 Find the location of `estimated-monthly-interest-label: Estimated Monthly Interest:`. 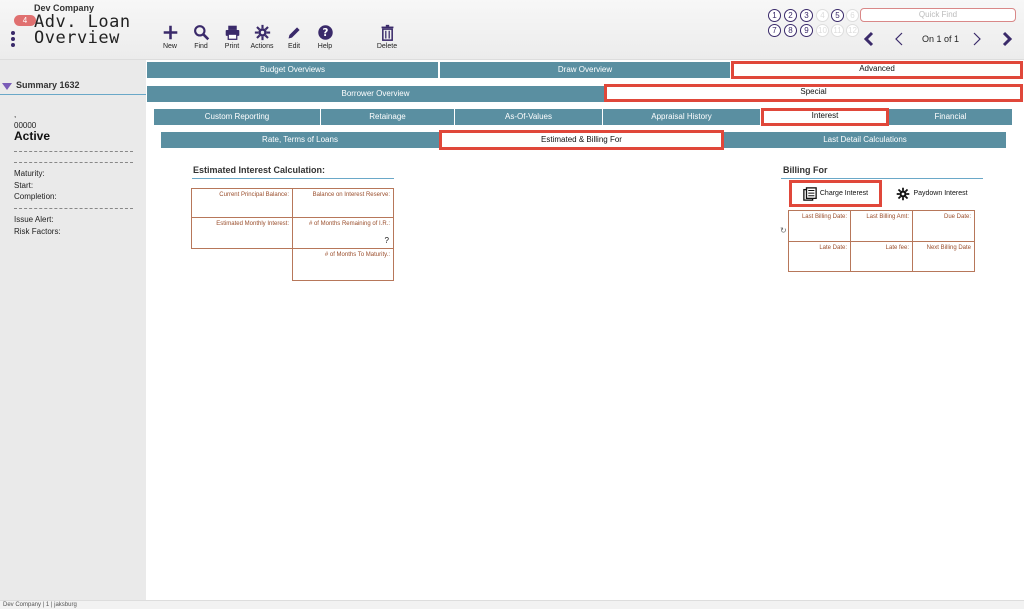

estimated-monthly-interest-label: Estimated Monthly Interest: is located at coordinates (252, 224).